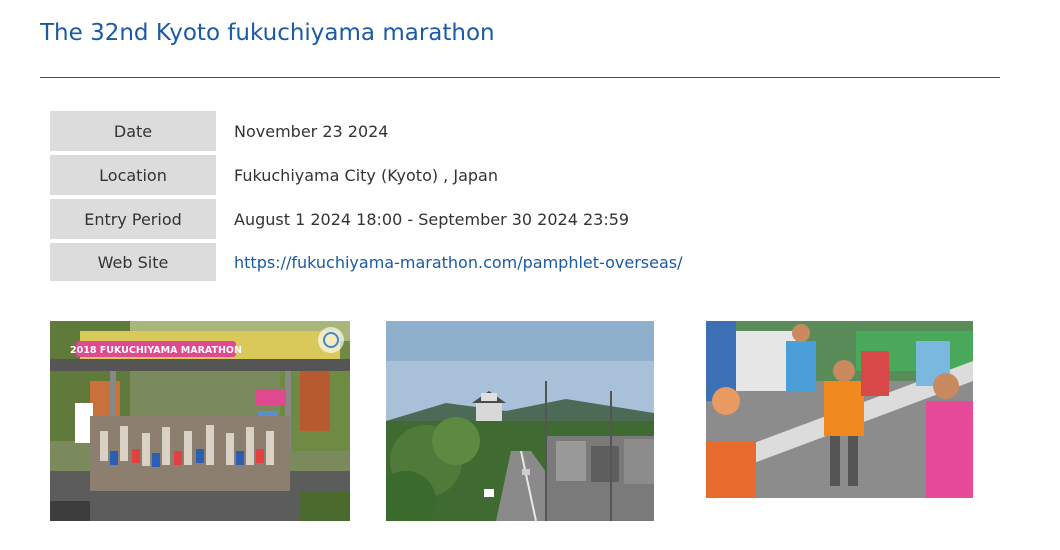 The width and height of the screenshot is (1060, 550). Describe the element at coordinates (133, 131) in the screenshot. I see `date-label: Date` at that location.